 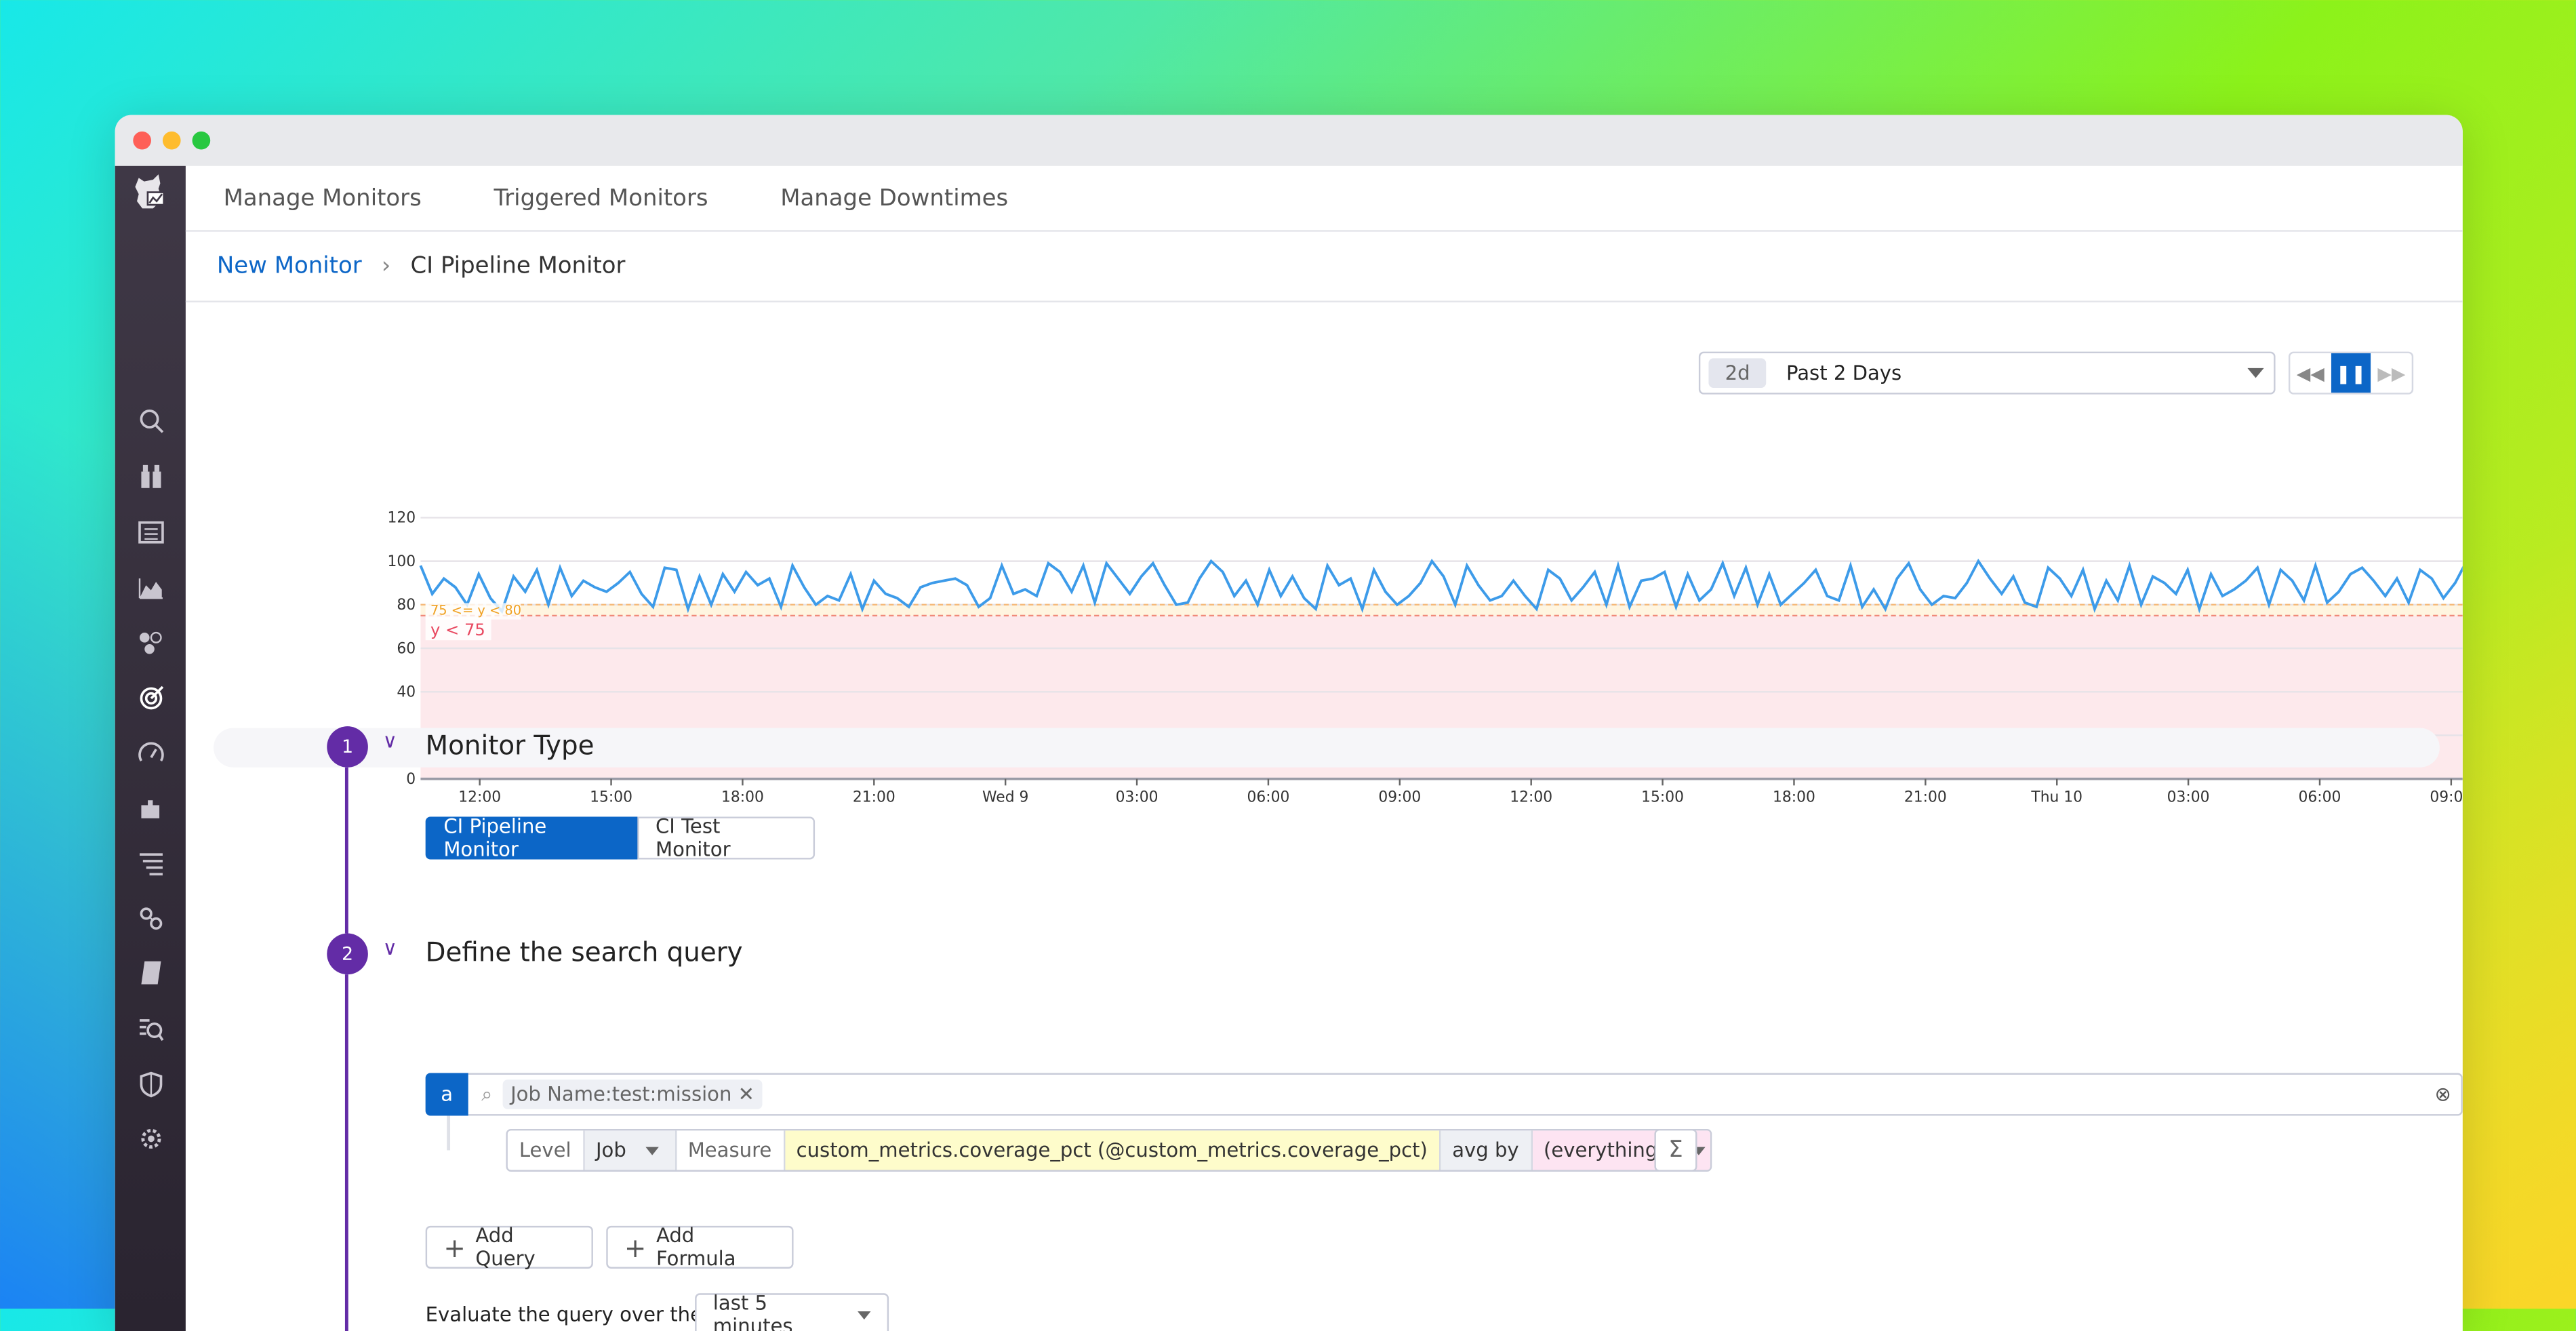 I want to click on binoculars-icon, so click(x=150, y=476).